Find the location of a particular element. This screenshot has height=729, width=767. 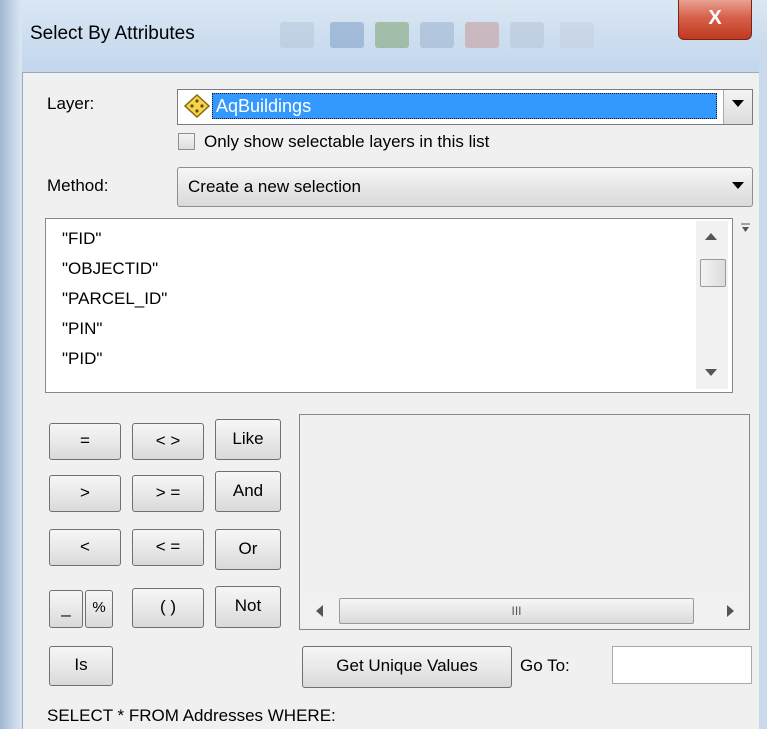

list-item: "PID" is located at coordinates (82, 359).